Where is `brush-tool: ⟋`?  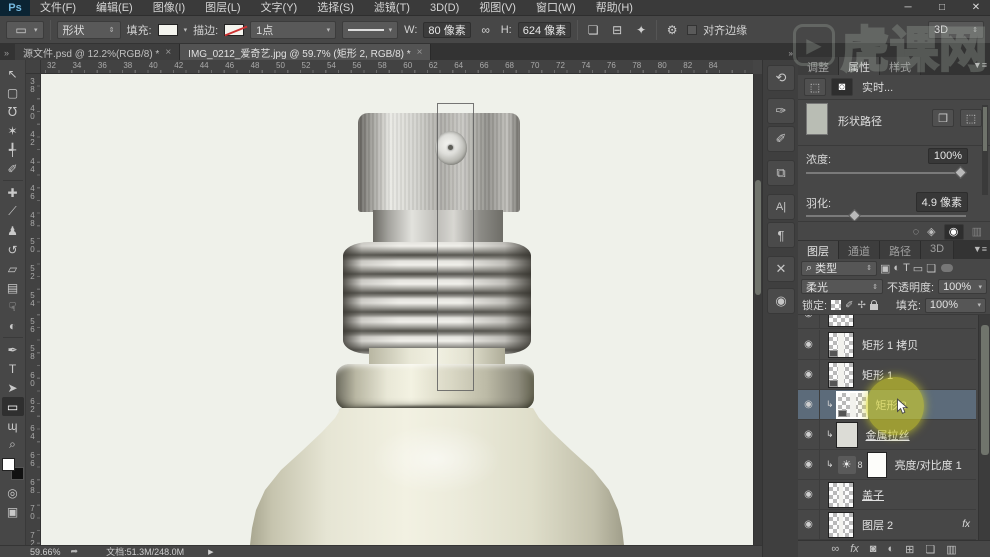
brush-tool: ⟋ is located at coordinates (13, 211).